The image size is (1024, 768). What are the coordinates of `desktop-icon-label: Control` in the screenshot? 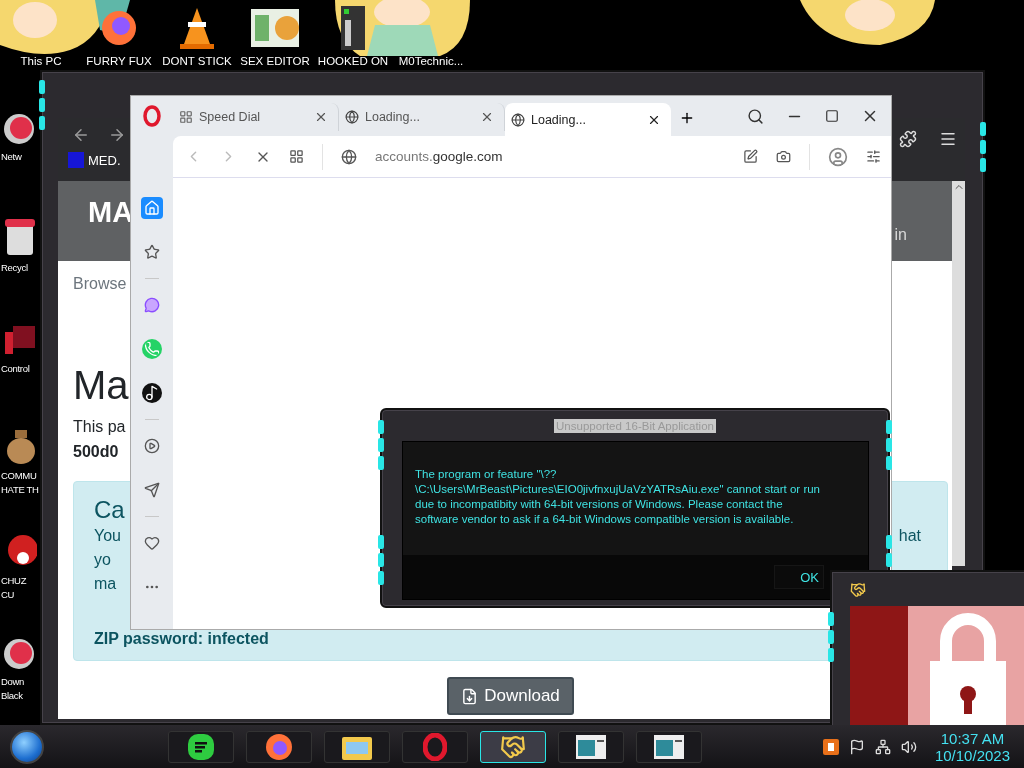 It's located at (15, 369).